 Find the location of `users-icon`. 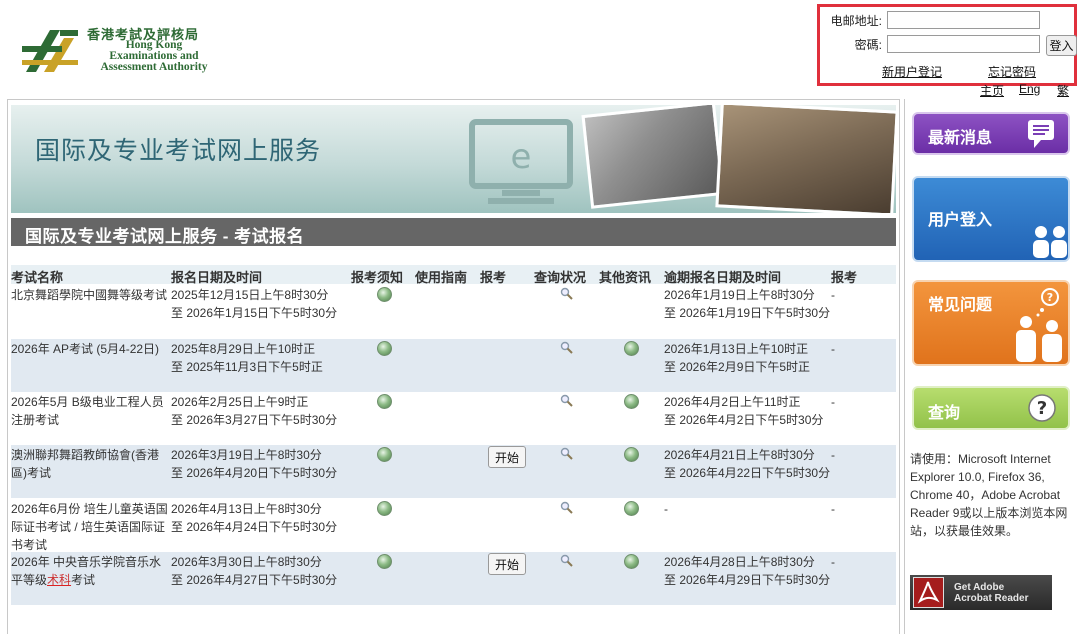

users-icon is located at coordinates (1050, 242).